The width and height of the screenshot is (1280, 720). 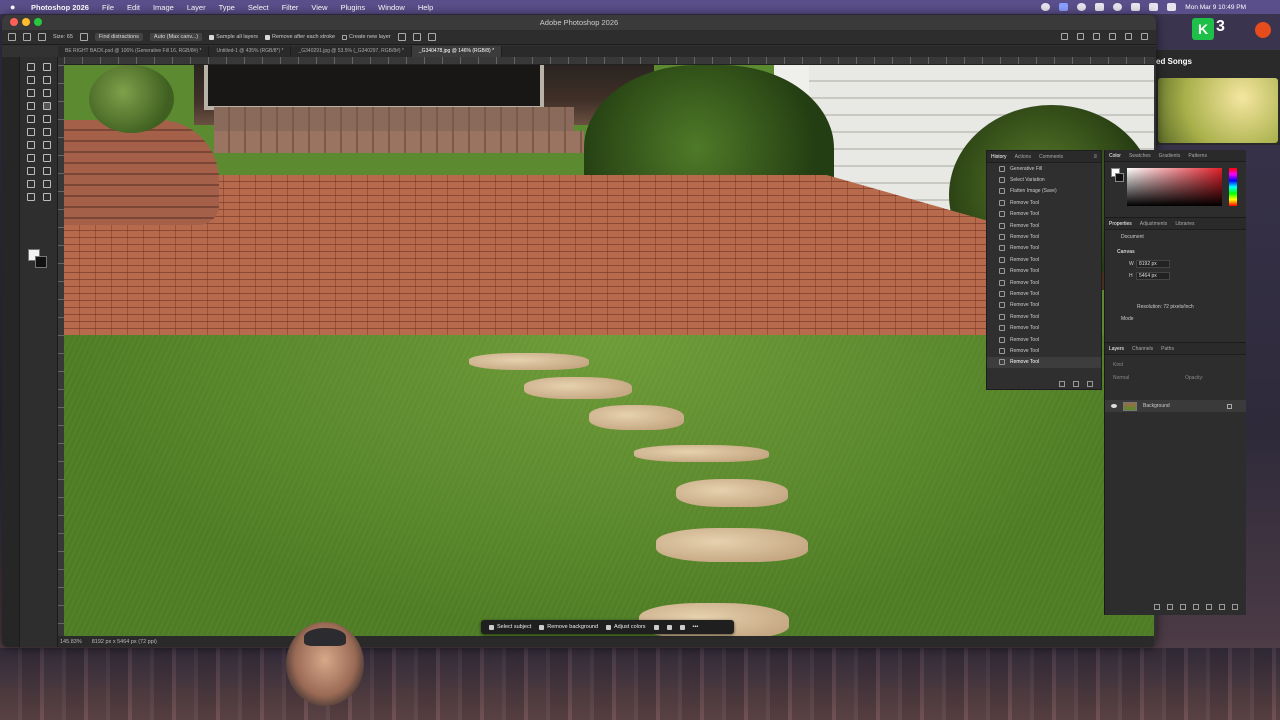 What do you see at coordinates (30, 145) in the screenshot?
I see `gradient-tool-icon` at bounding box center [30, 145].